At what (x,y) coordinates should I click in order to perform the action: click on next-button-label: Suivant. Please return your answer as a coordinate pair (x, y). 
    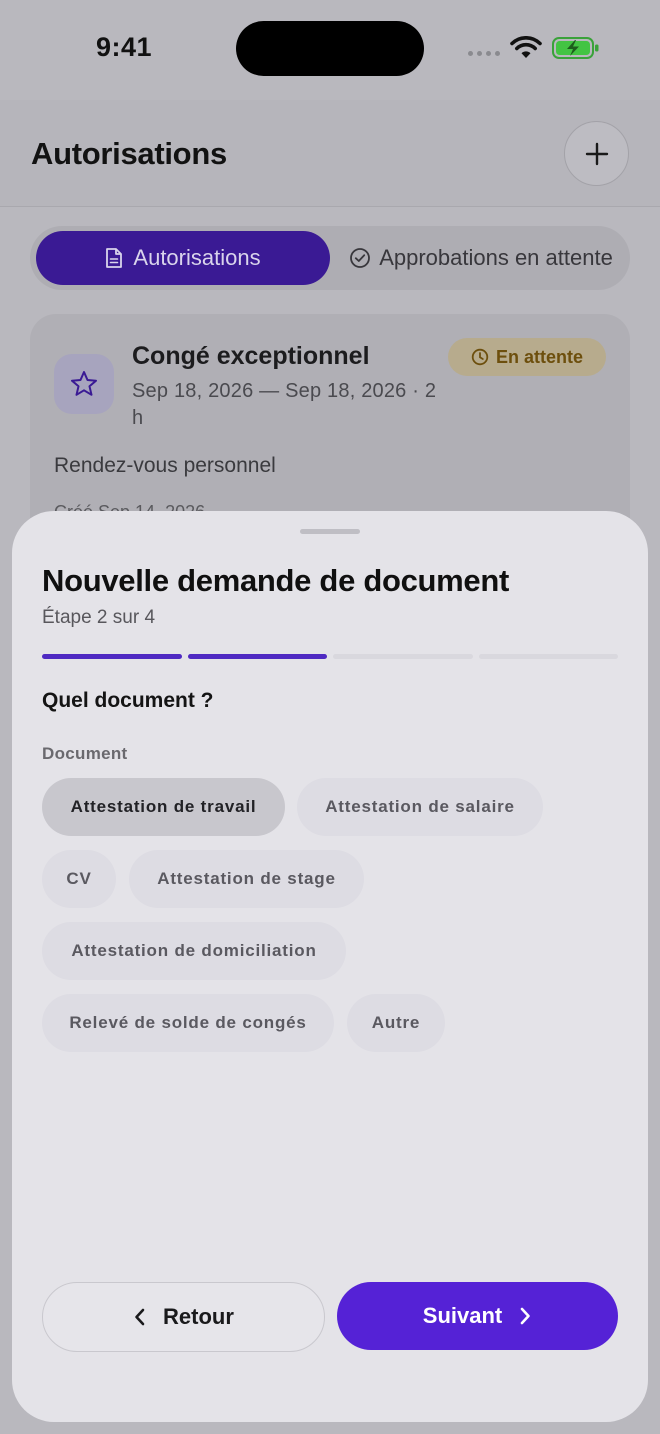
    Looking at the image, I should click on (462, 1315).